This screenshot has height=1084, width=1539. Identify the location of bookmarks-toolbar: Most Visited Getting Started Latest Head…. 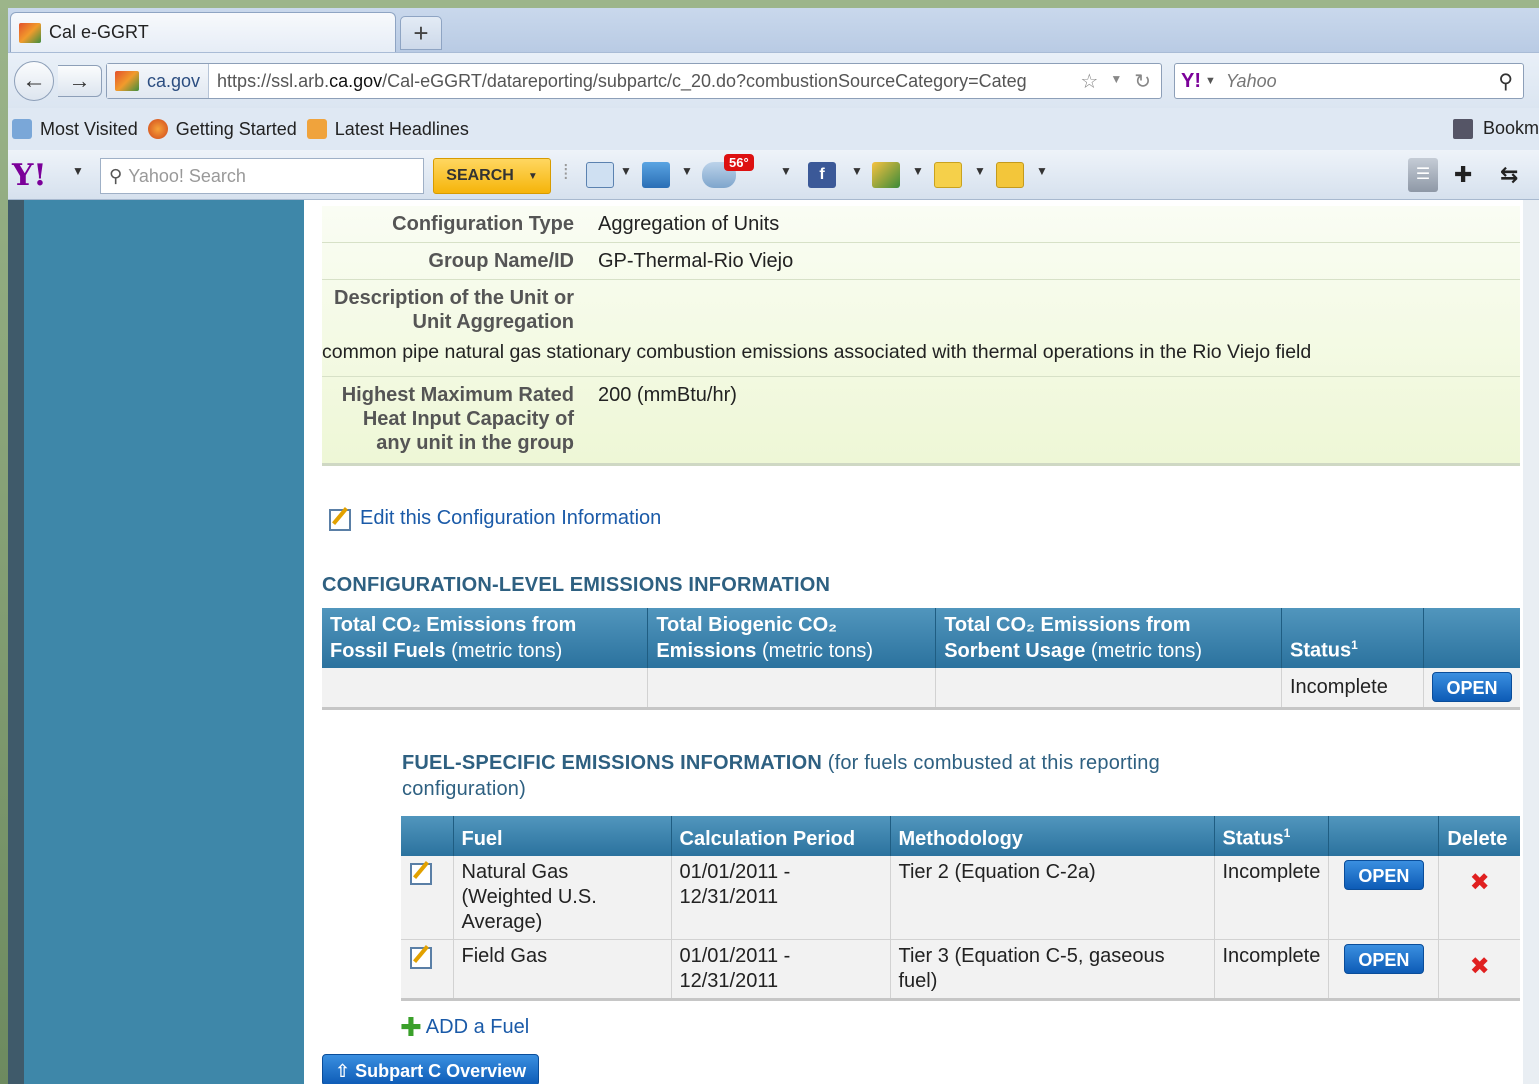
(773, 129).